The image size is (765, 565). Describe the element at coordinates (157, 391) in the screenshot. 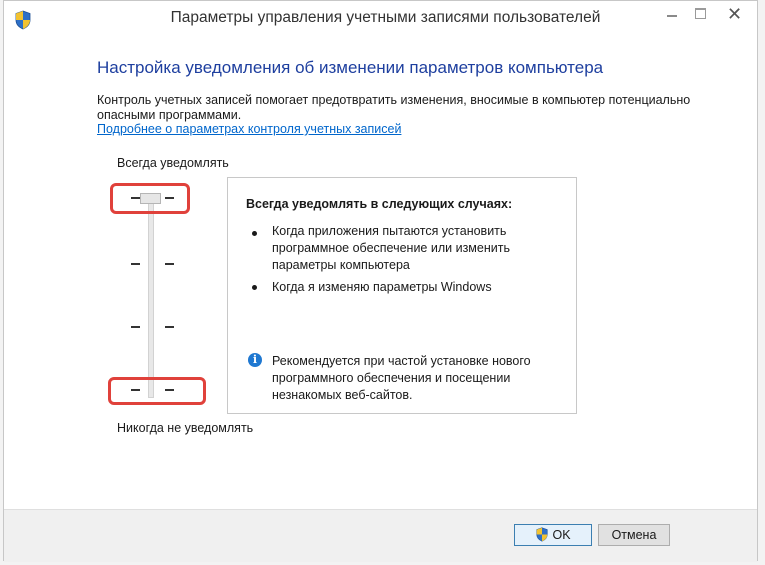

I see `highlight-box-bottom` at that location.